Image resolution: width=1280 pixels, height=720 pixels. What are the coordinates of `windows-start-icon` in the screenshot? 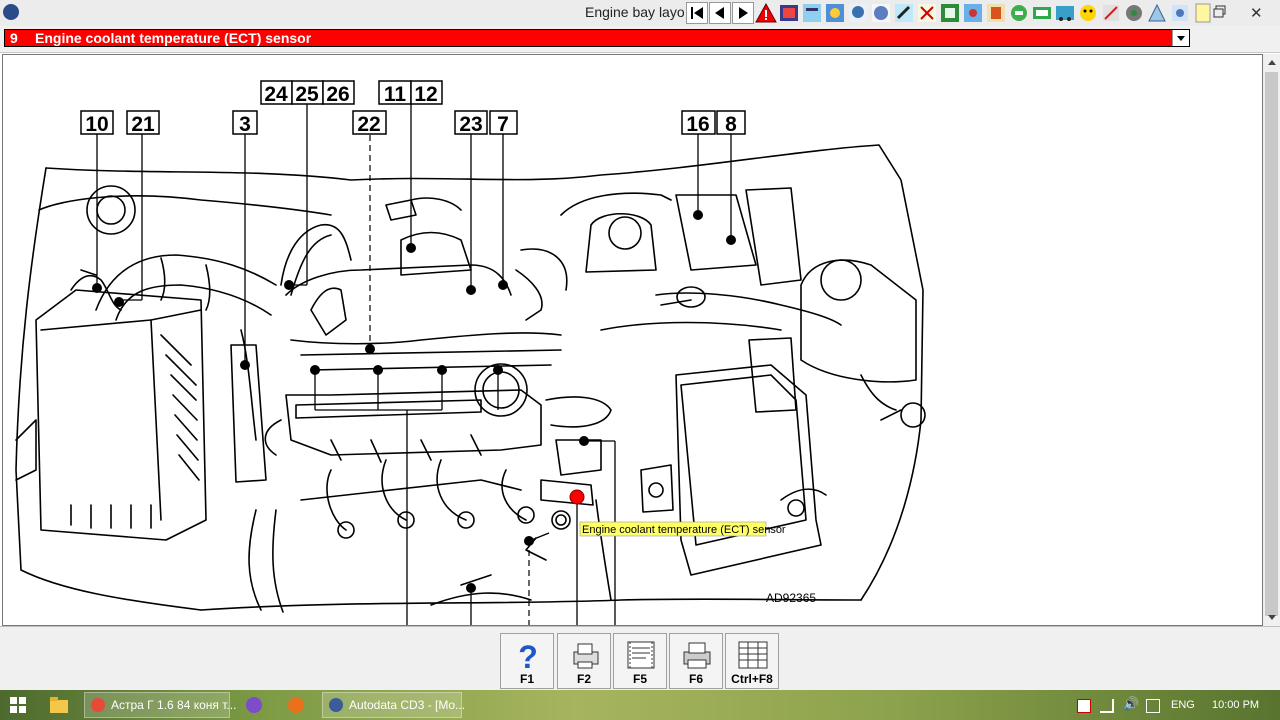 It's located at (18, 705).